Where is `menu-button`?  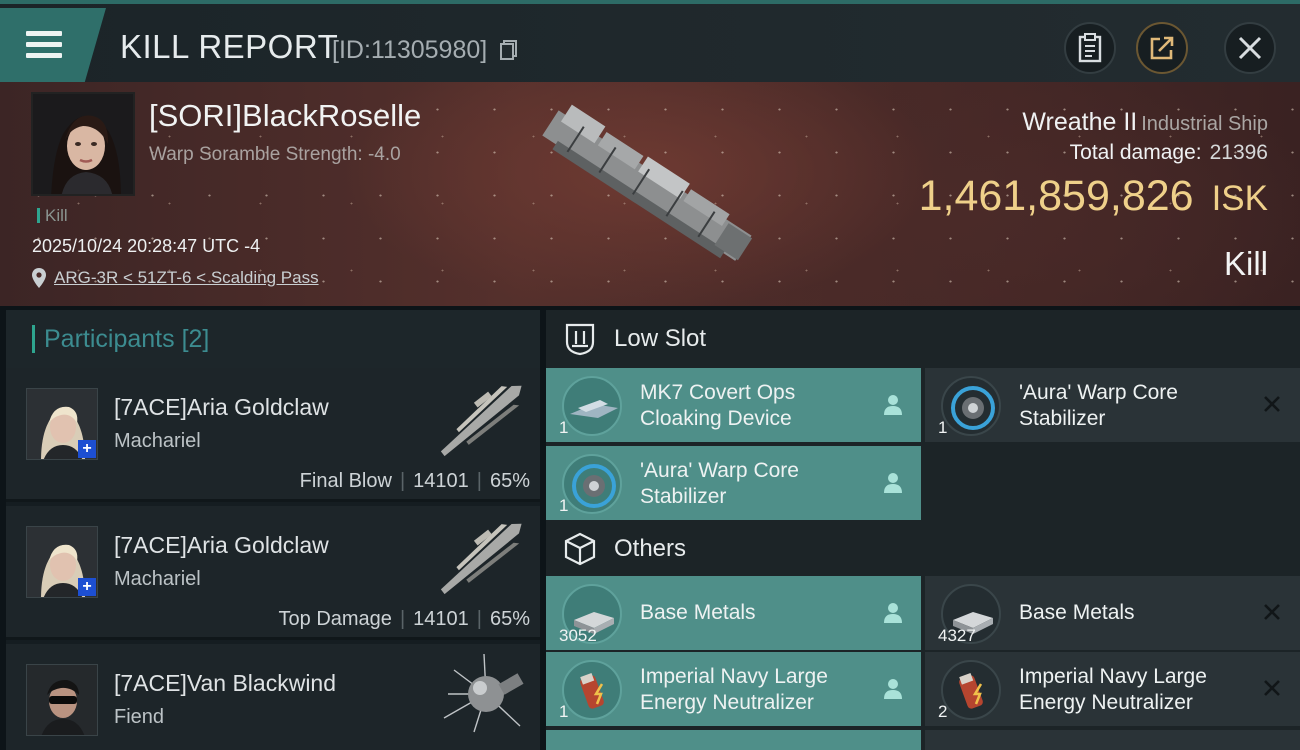 menu-button is located at coordinates (53, 45).